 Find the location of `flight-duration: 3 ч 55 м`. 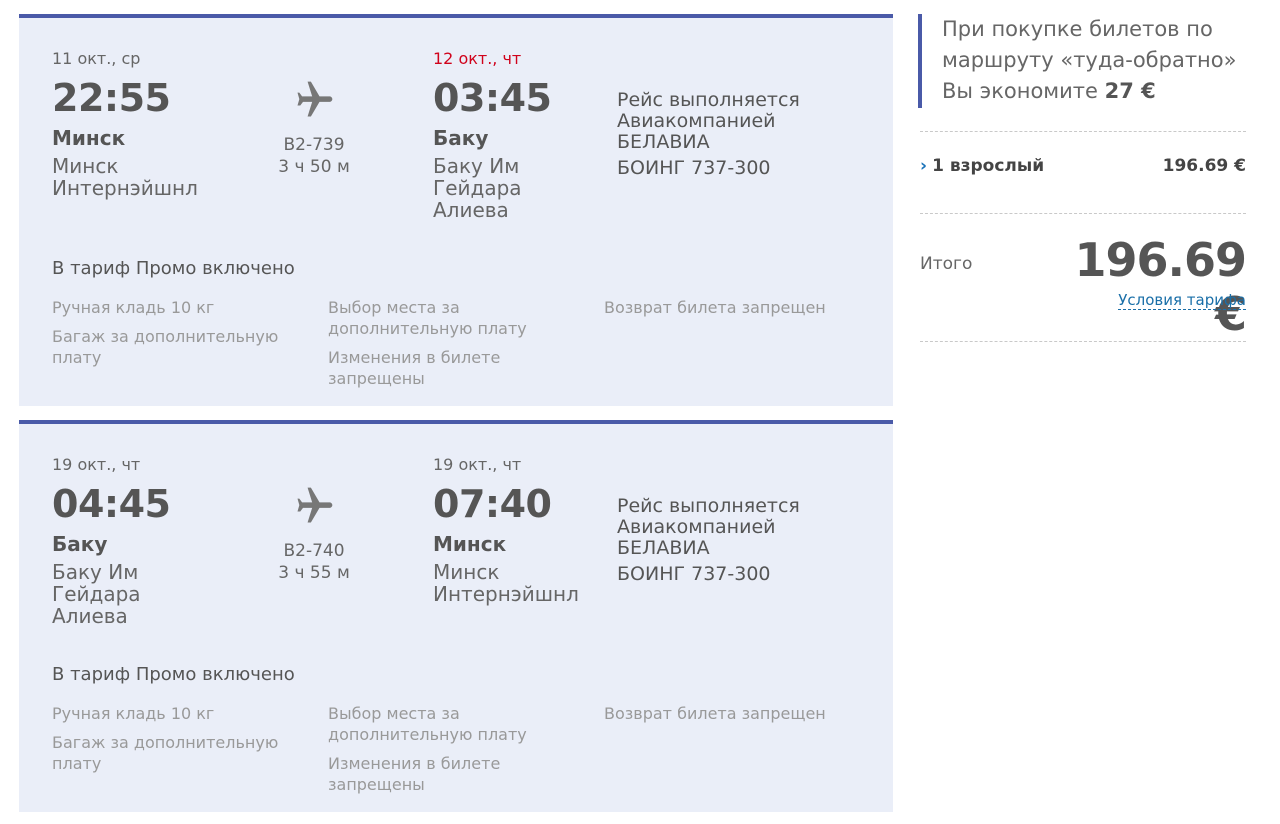

flight-duration: 3 ч 55 м is located at coordinates (314, 573).